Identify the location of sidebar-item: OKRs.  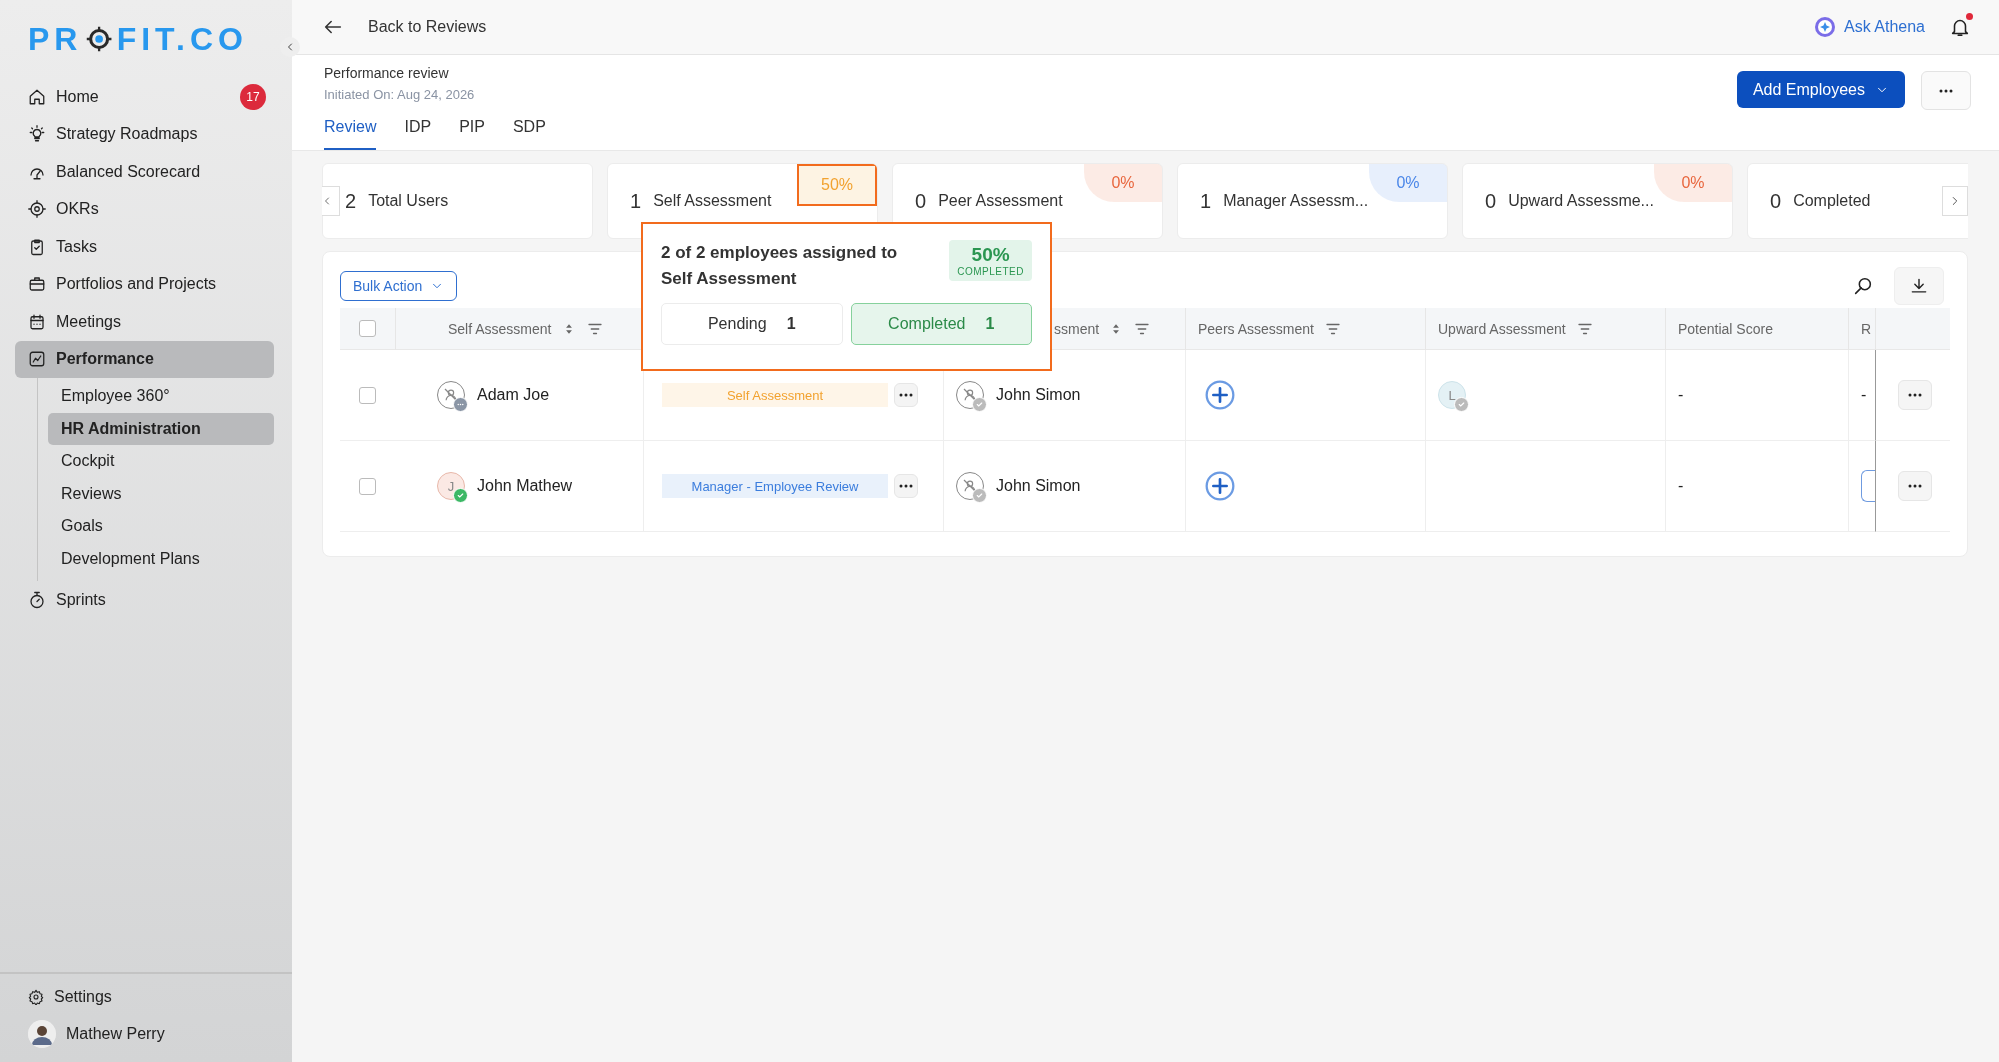
(144, 209).